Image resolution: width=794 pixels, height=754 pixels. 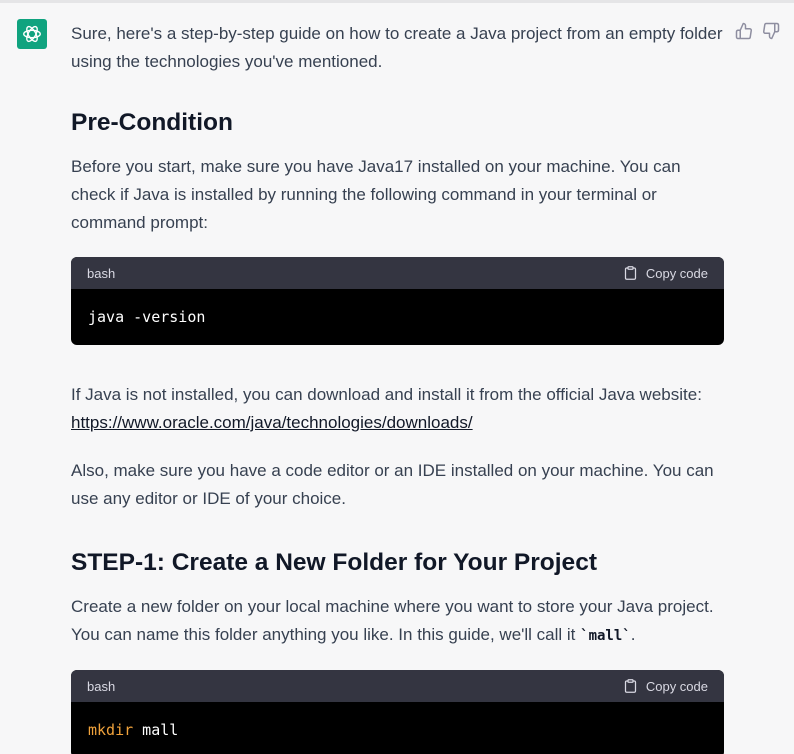 What do you see at coordinates (744, 31) in the screenshot?
I see `thumbs-up-icon` at bounding box center [744, 31].